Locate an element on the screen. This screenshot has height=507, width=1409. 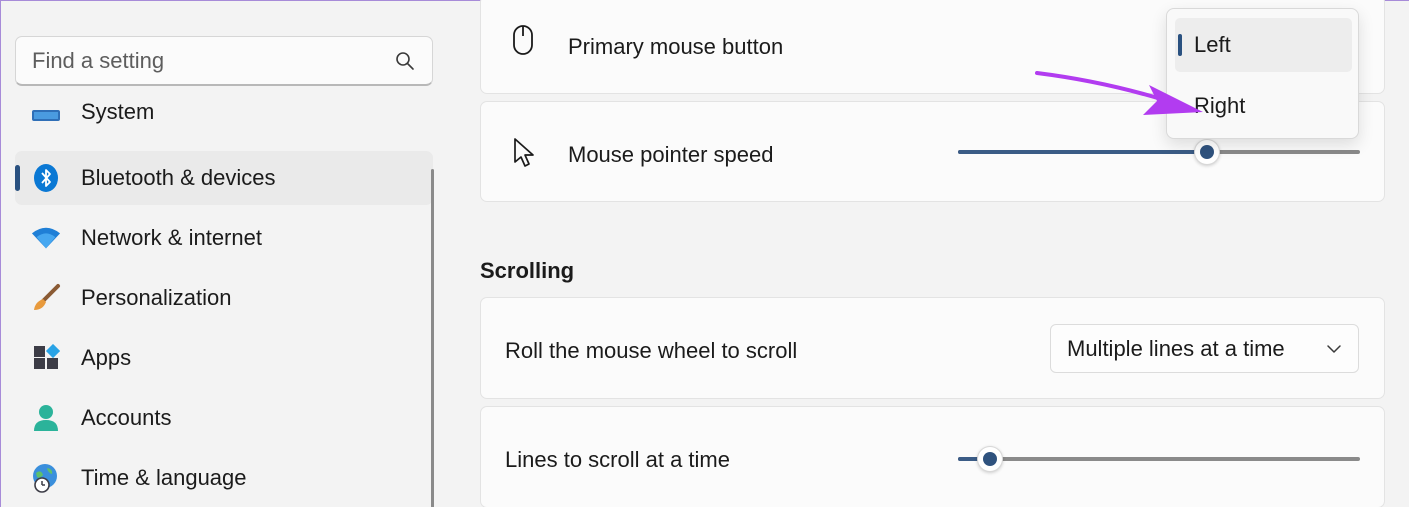
sidebar-item-label: Apps is located at coordinates (106, 357).